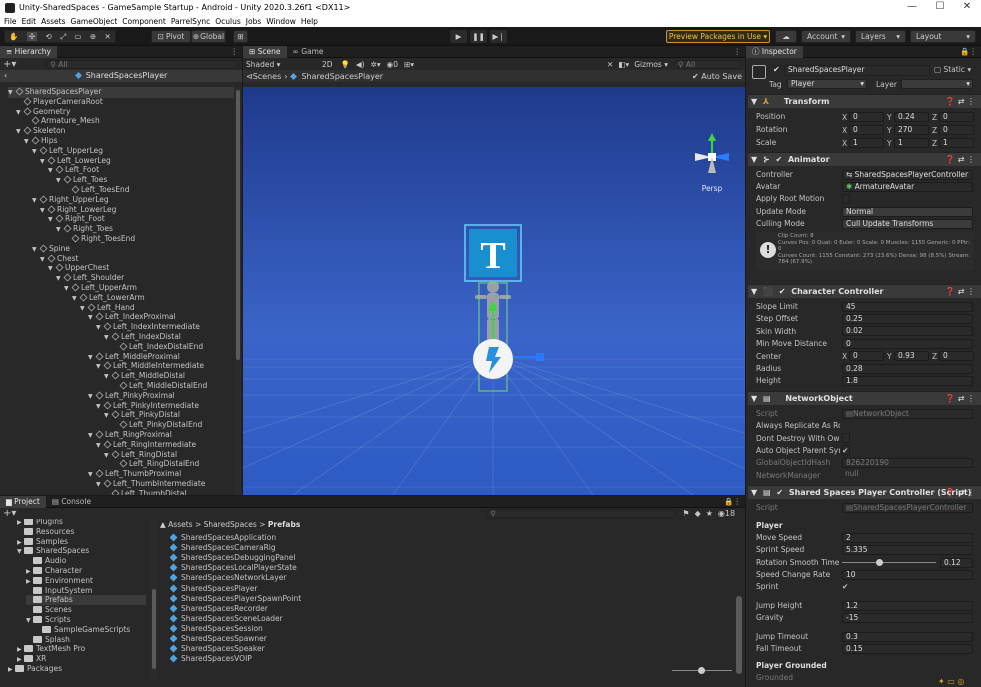  I want to click on hidden-packages-icon: ◉18, so click(726, 513).